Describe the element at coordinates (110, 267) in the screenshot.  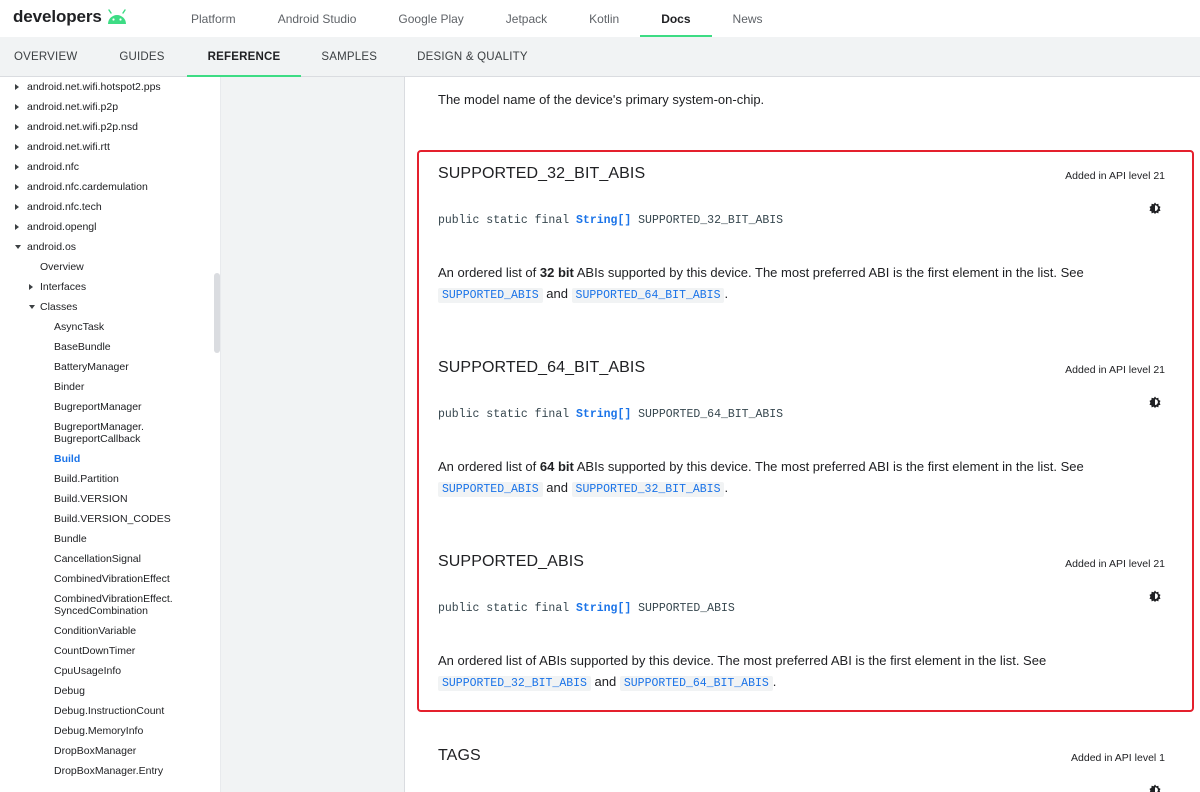
I see `sidebar-item: Overview` at that location.